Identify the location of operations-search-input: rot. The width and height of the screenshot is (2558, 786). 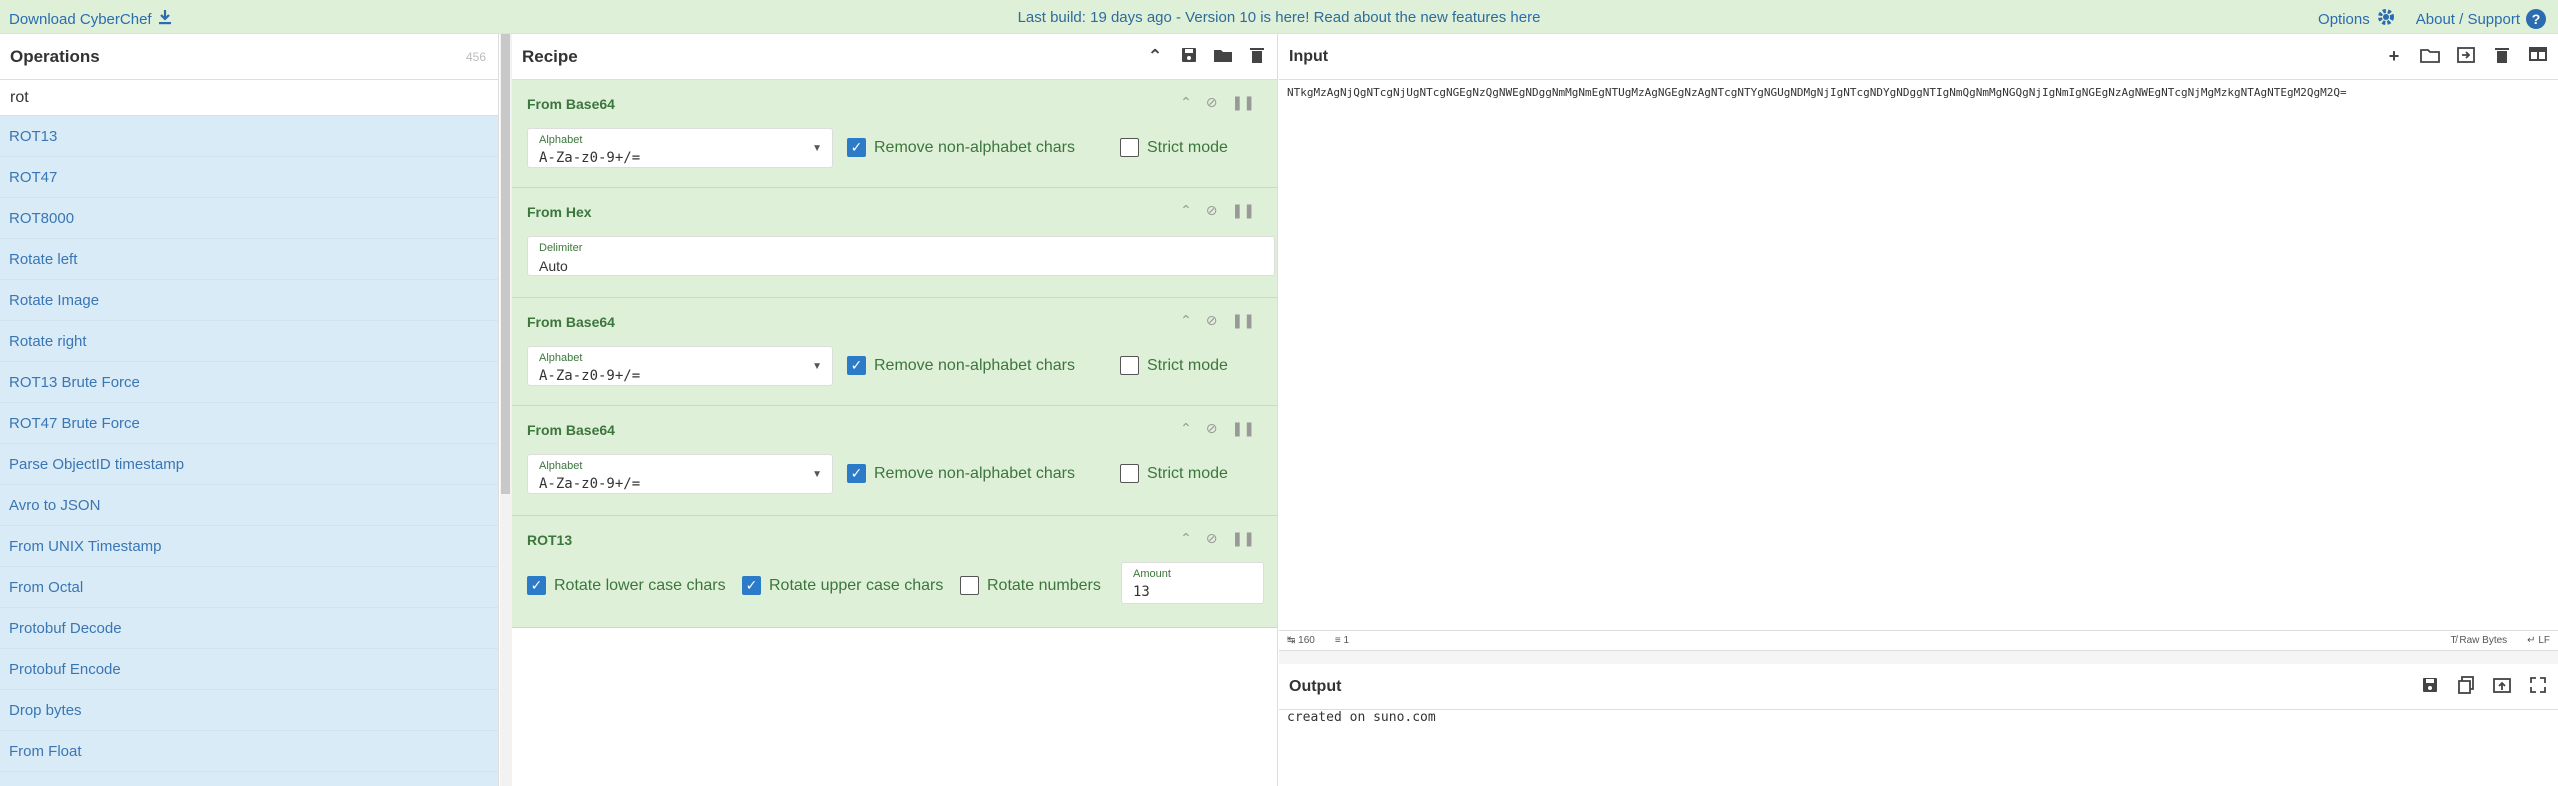
(249, 98).